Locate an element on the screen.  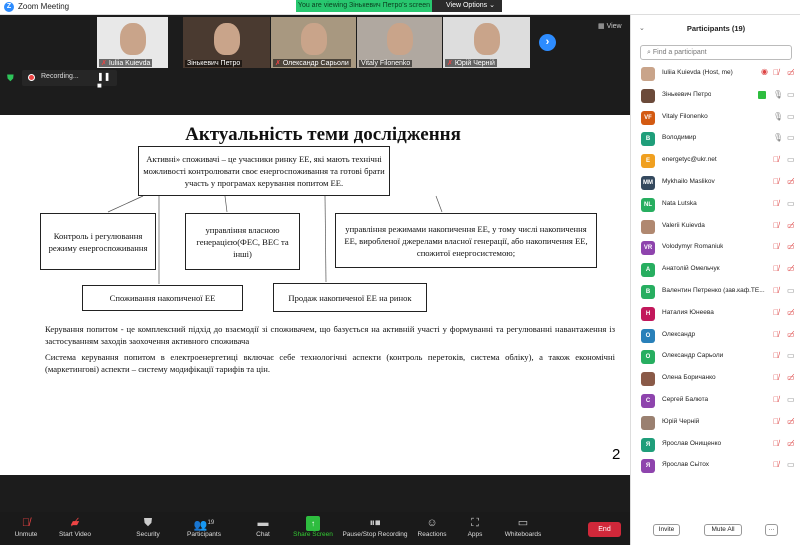
participant-row: C Сергей Балюта 🎙̸ ▭ is located at coordinates (715, 401).